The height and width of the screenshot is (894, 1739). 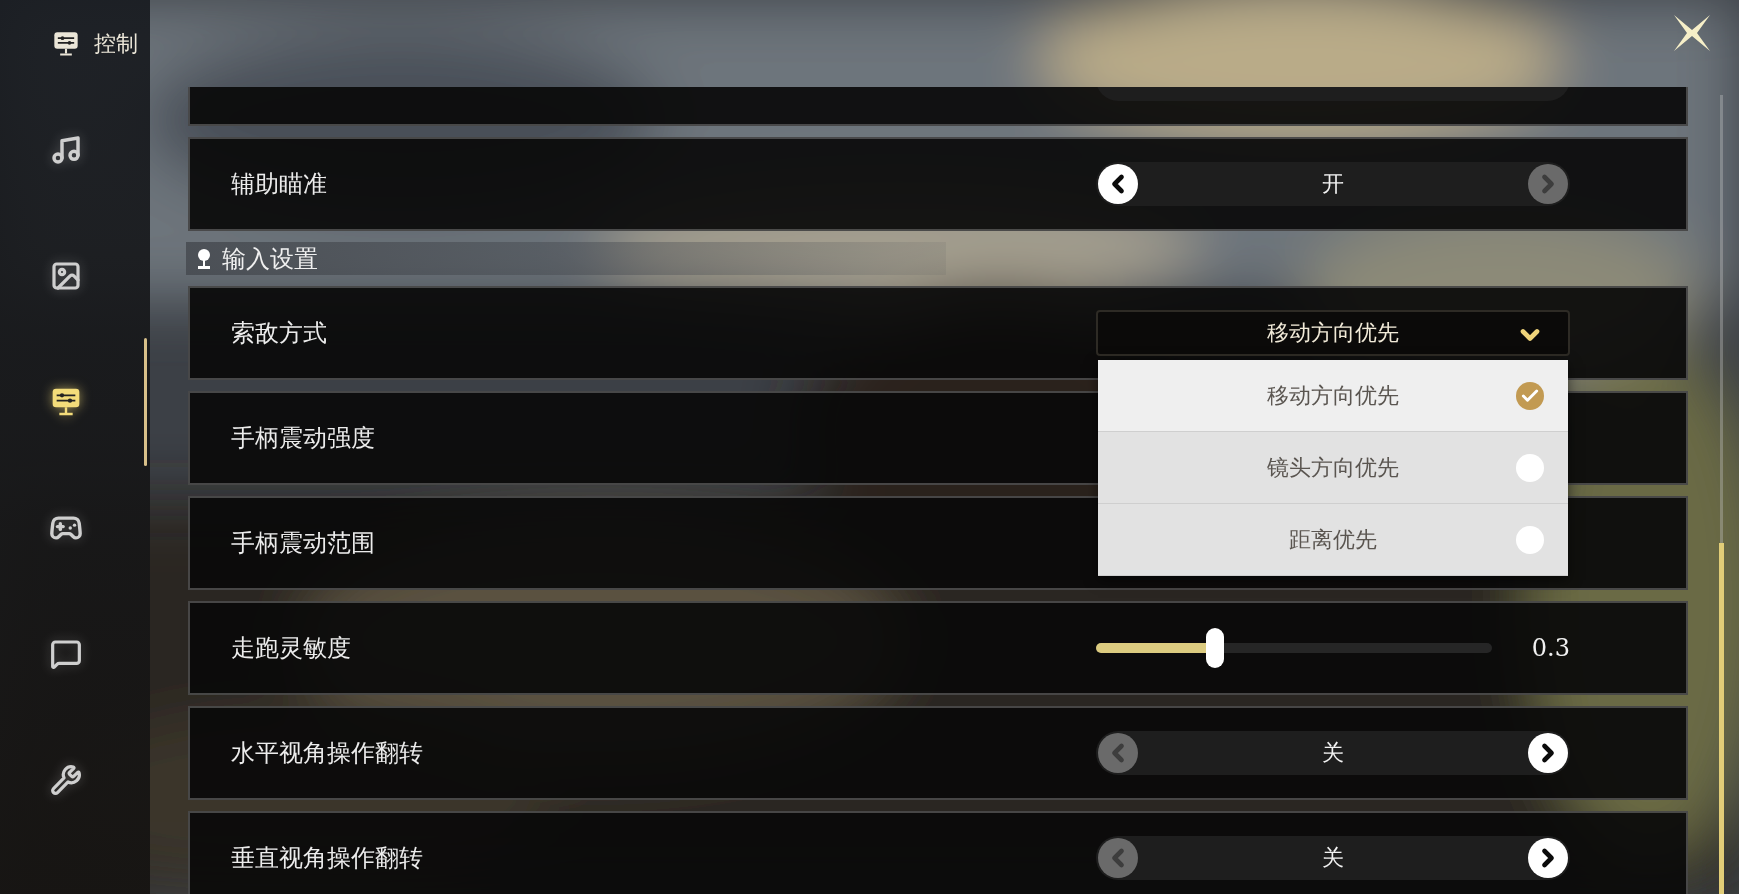 I want to click on setting-label: 辅助瞄准, so click(x=279, y=184).